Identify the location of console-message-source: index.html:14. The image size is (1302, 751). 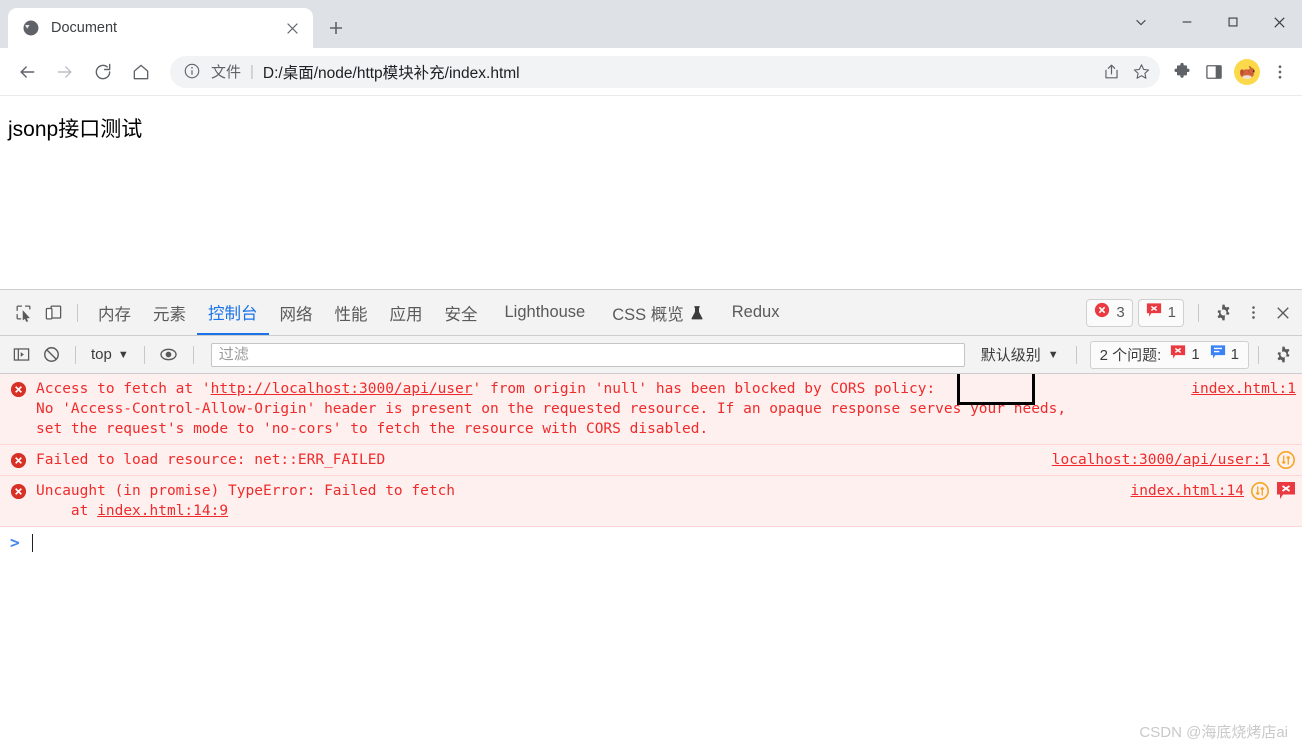
(1188, 491).